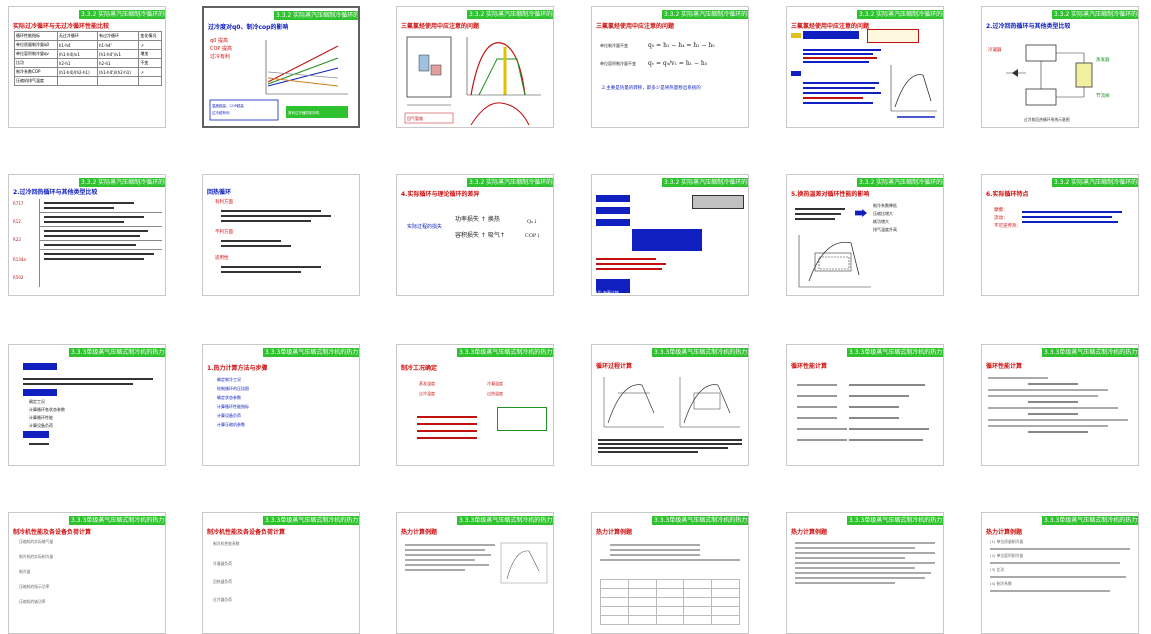 This screenshot has width=1151, height=634. What do you see at coordinates (77, 36) in the screenshot?
I see `table-header-cell: 无过冷循环` at bounding box center [77, 36].